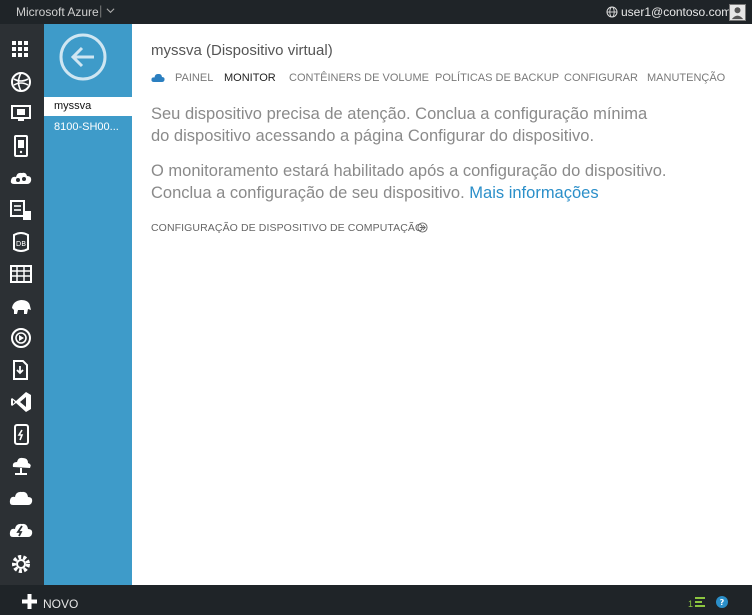  Describe the element at coordinates (21, 178) in the screenshot. I see `cloud-services-icon` at that location.